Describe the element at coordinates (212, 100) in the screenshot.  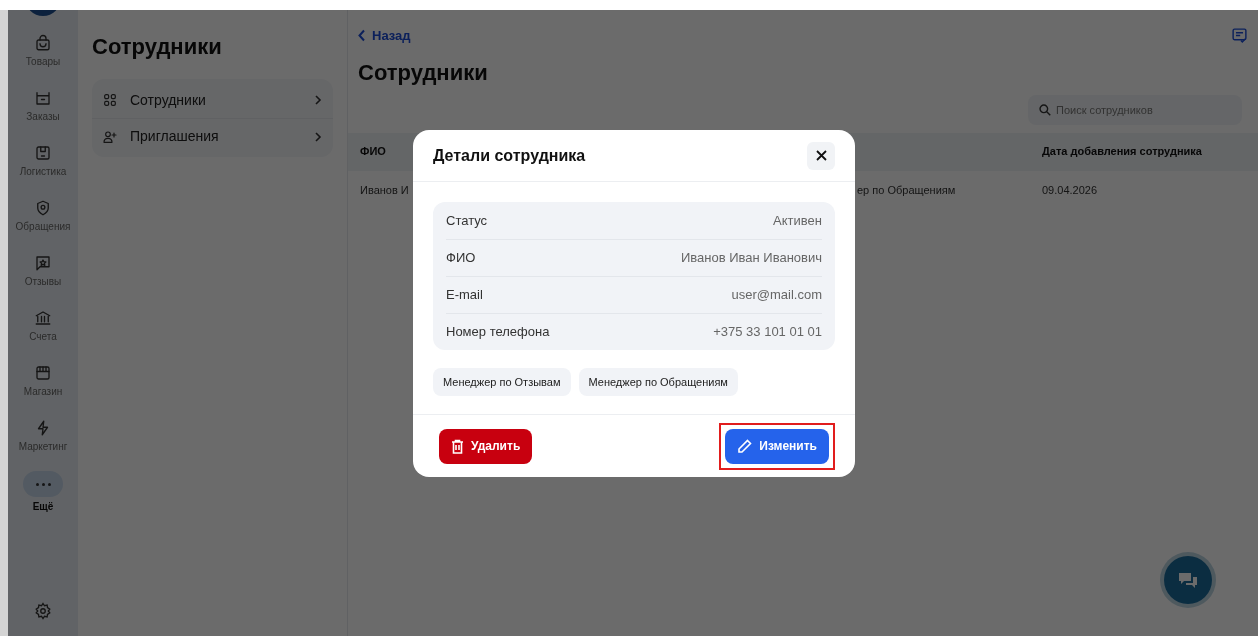
I see `menu-item: Сотрудники` at that location.